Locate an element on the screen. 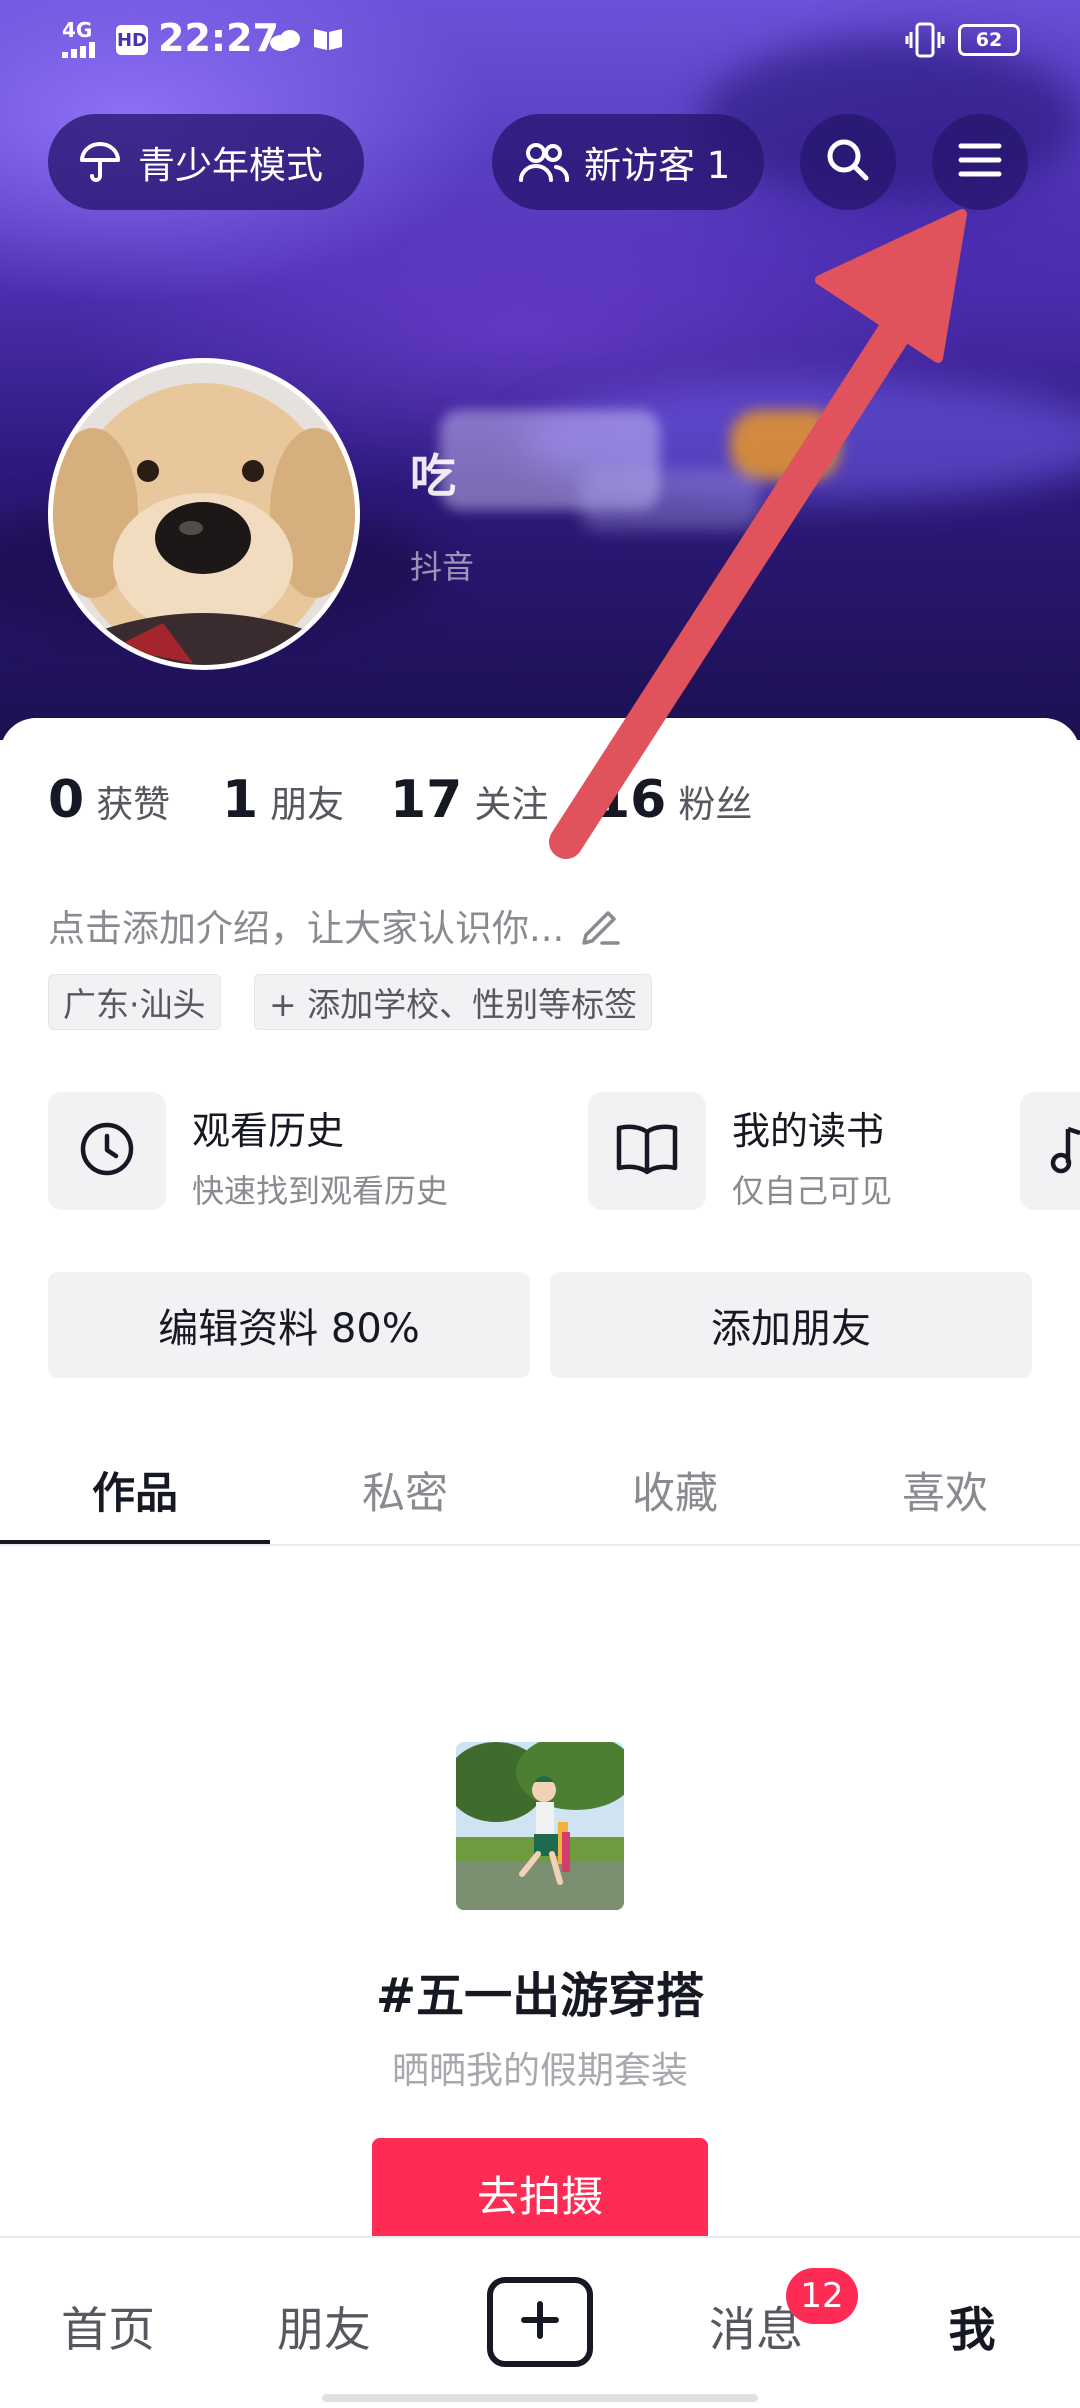  home-indicator is located at coordinates (540, 2398).